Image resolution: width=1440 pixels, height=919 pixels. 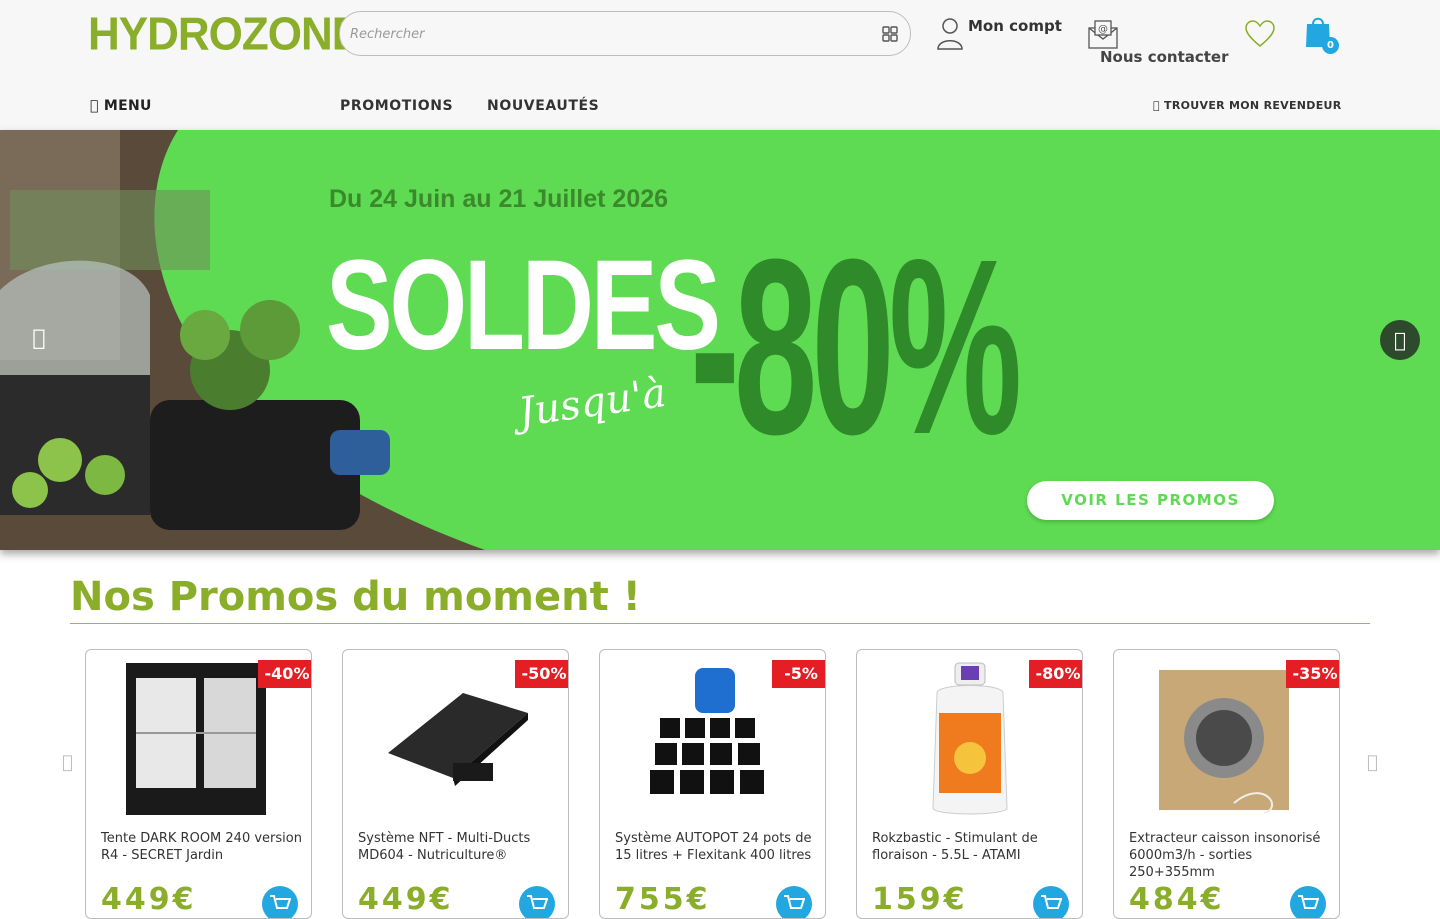 I want to click on mail-icon: @, so click(x=1103, y=34).